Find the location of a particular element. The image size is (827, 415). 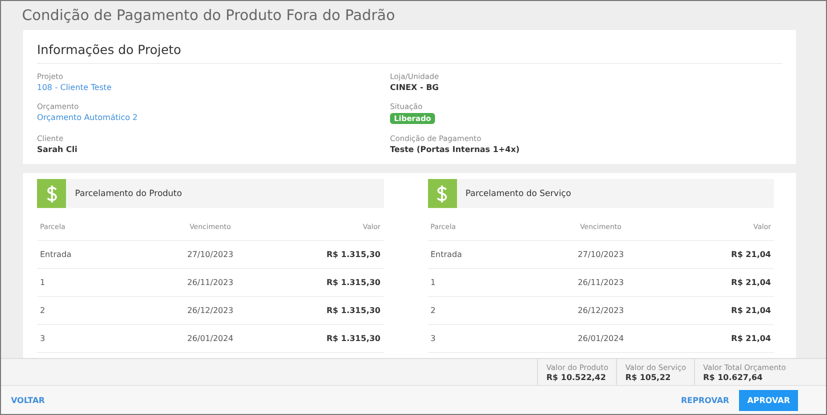

field-value: CINEX - BG is located at coordinates (414, 87).